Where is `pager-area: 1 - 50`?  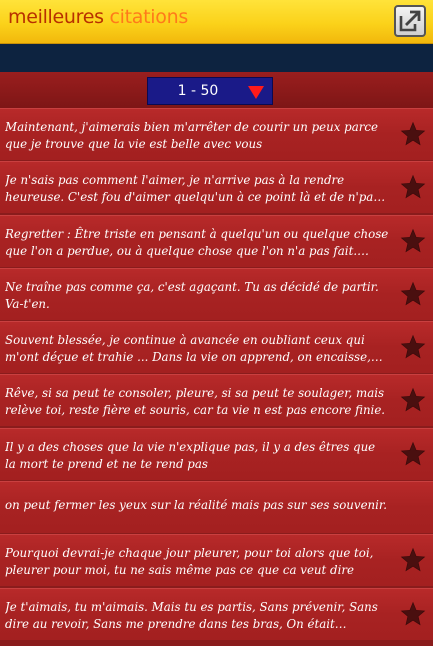 pager-area: 1 - 50 is located at coordinates (216, 90).